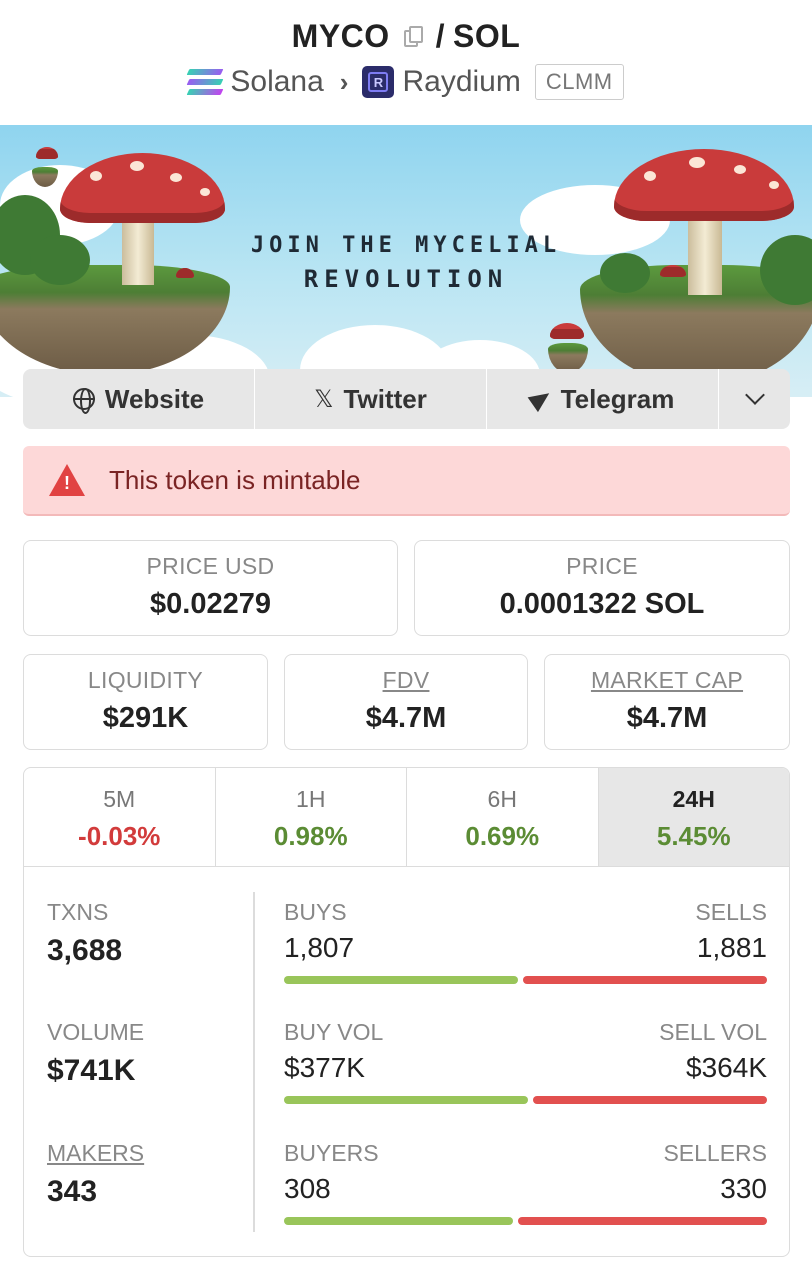 The height and width of the screenshot is (1280, 812). I want to click on telegram-label: Telegram, so click(617, 398).